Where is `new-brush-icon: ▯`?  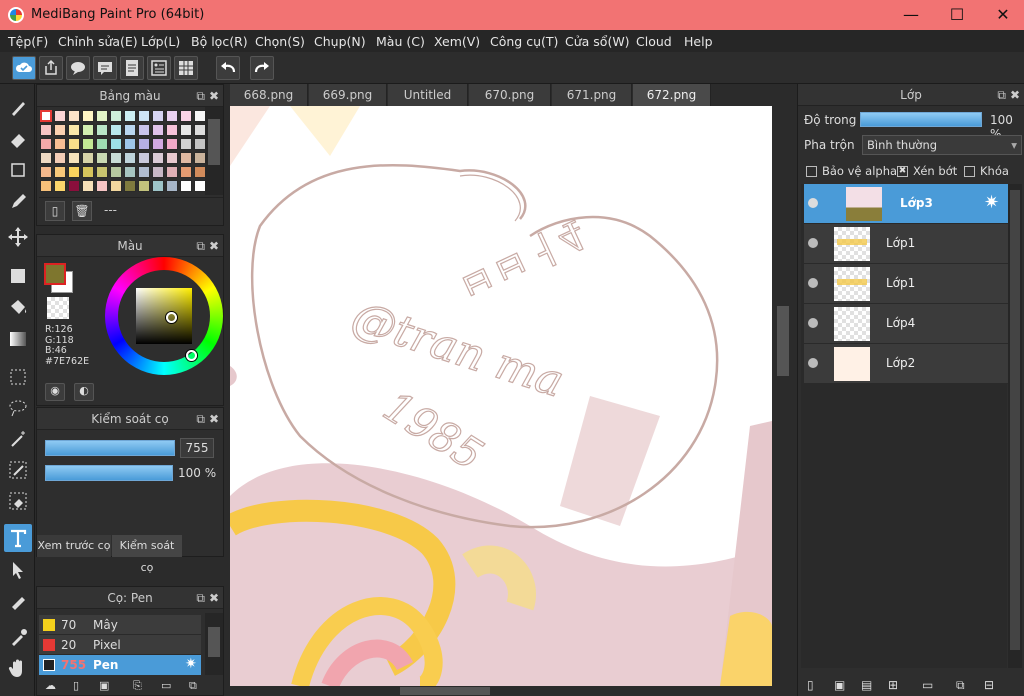 new-brush-icon: ▯ is located at coordinates (76, 685).